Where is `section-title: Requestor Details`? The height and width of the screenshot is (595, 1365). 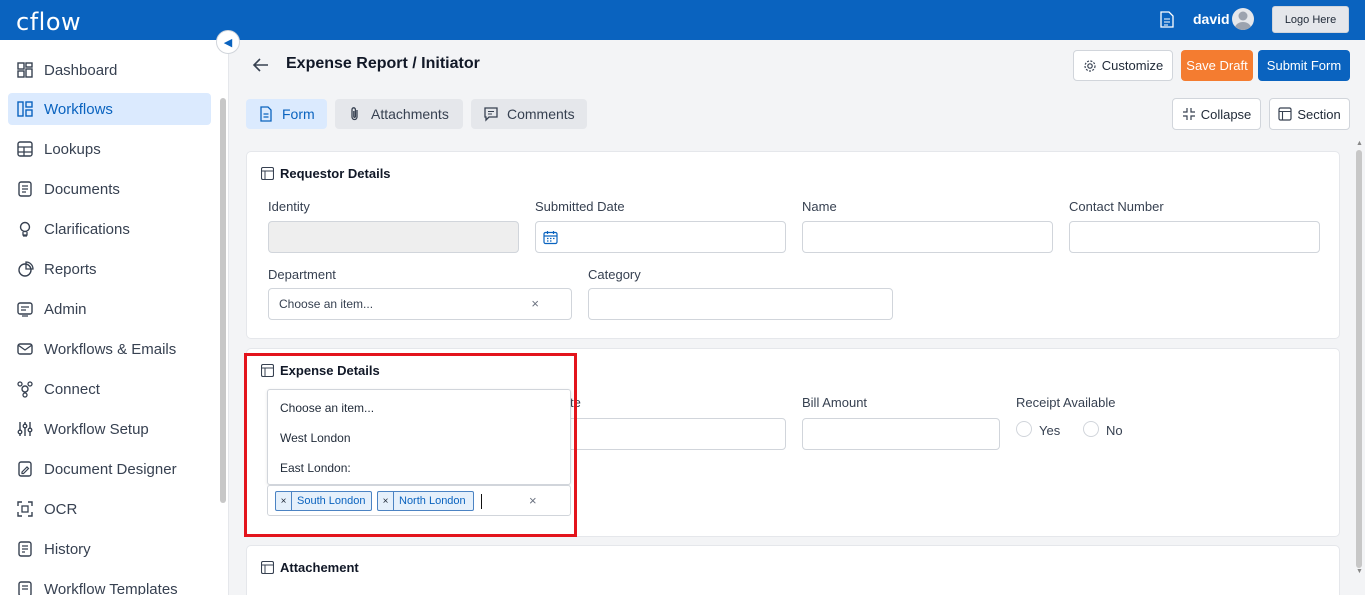
section-title: Requestor Details is located at coordinates (326, 173).